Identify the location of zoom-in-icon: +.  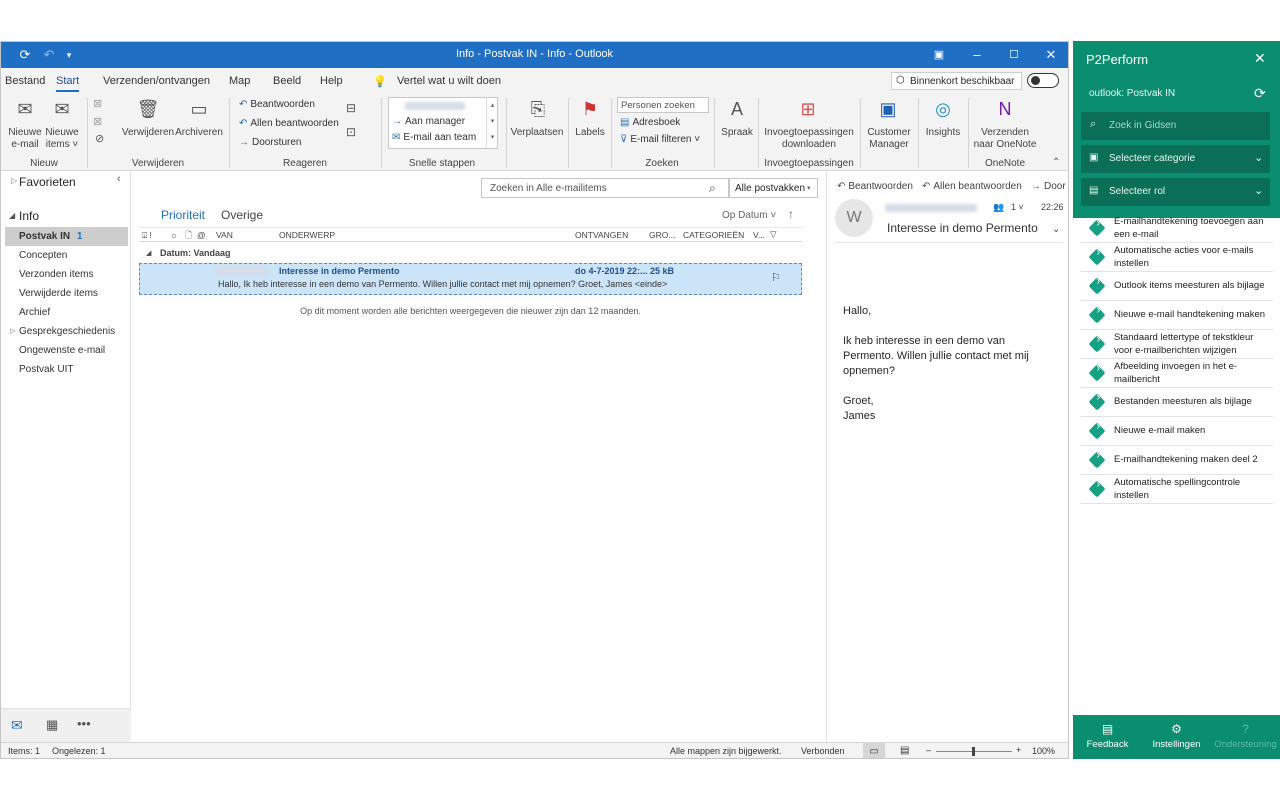
(1018, 750).